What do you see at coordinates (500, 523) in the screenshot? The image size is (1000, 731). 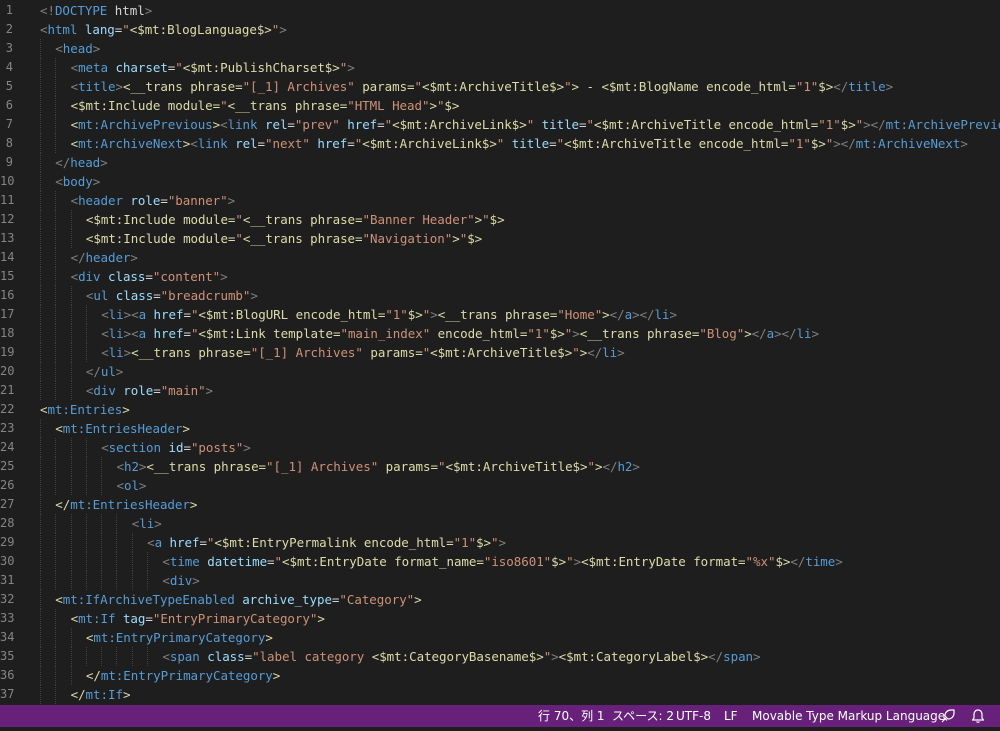 I see `code-line: 28 <li>` at bounding box center [500, 523].